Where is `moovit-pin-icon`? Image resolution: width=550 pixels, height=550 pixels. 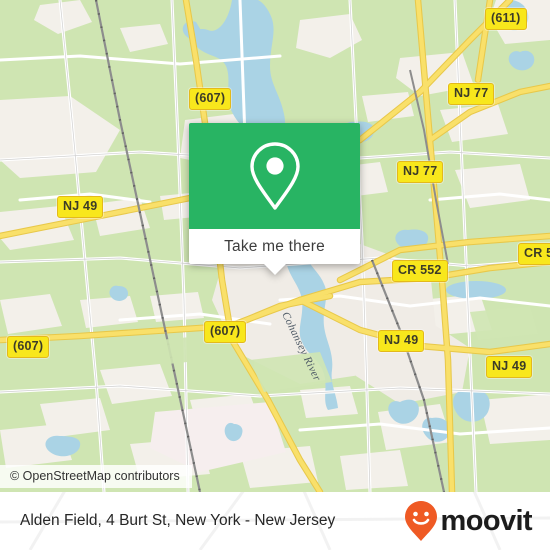
moovit-pin-icon is located at coordinates (420, 521).